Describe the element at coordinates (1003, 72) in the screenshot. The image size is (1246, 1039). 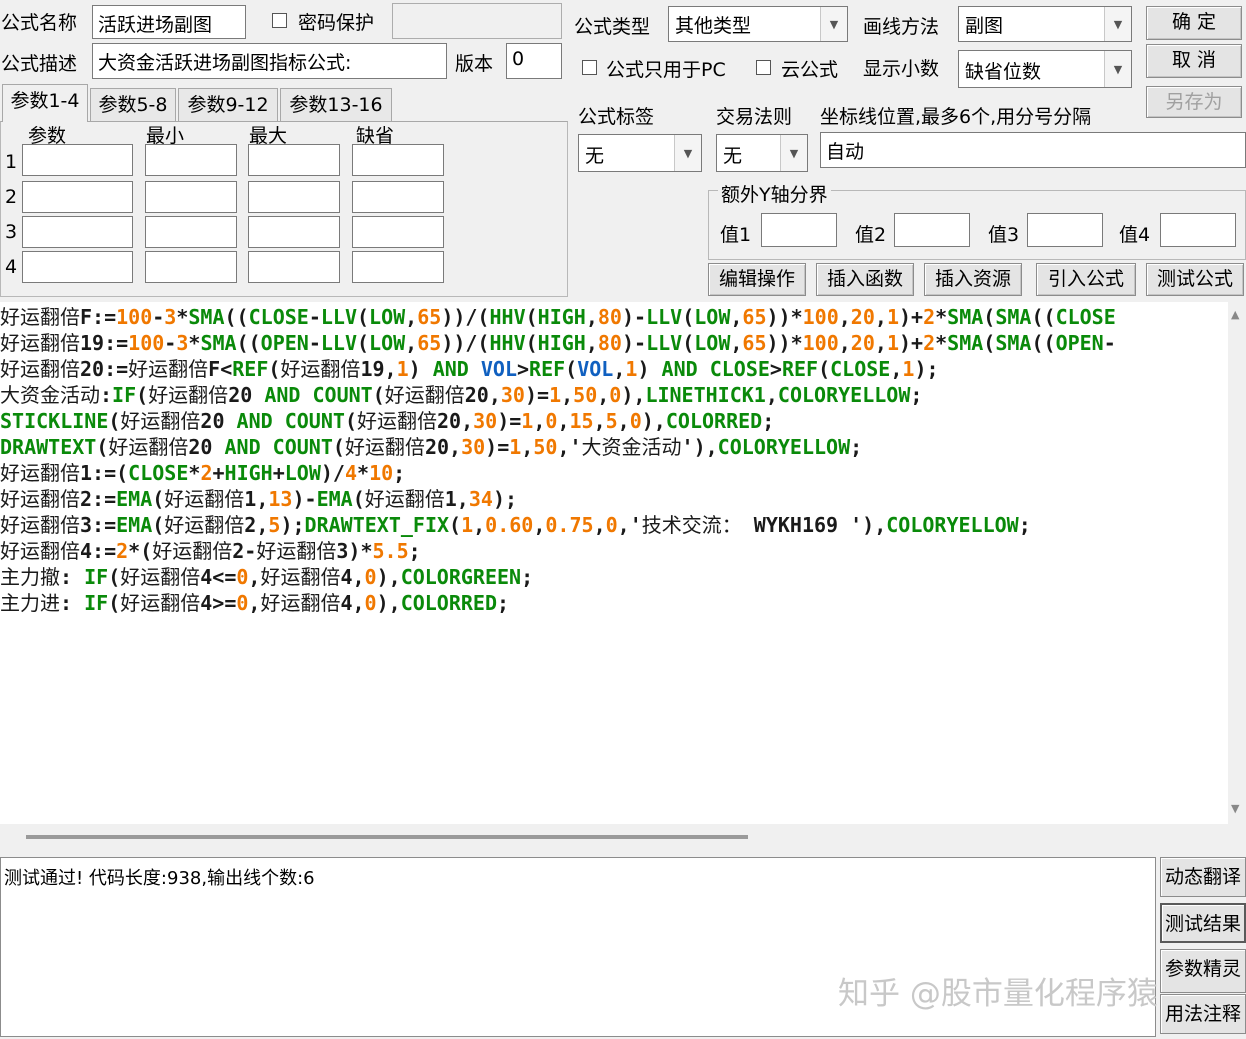
I see `decimal-value: 缺省位数` at that location.